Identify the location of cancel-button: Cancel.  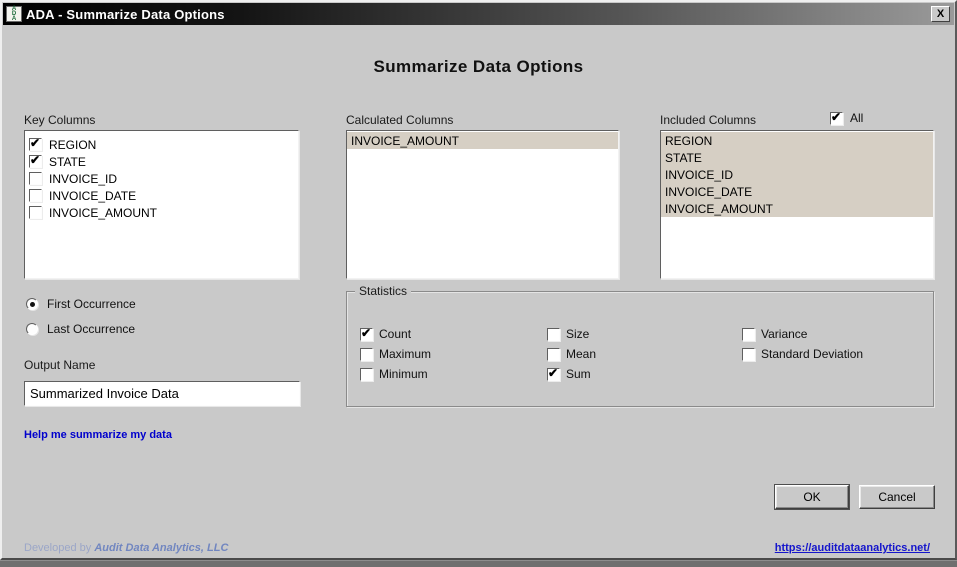
(897, 497).